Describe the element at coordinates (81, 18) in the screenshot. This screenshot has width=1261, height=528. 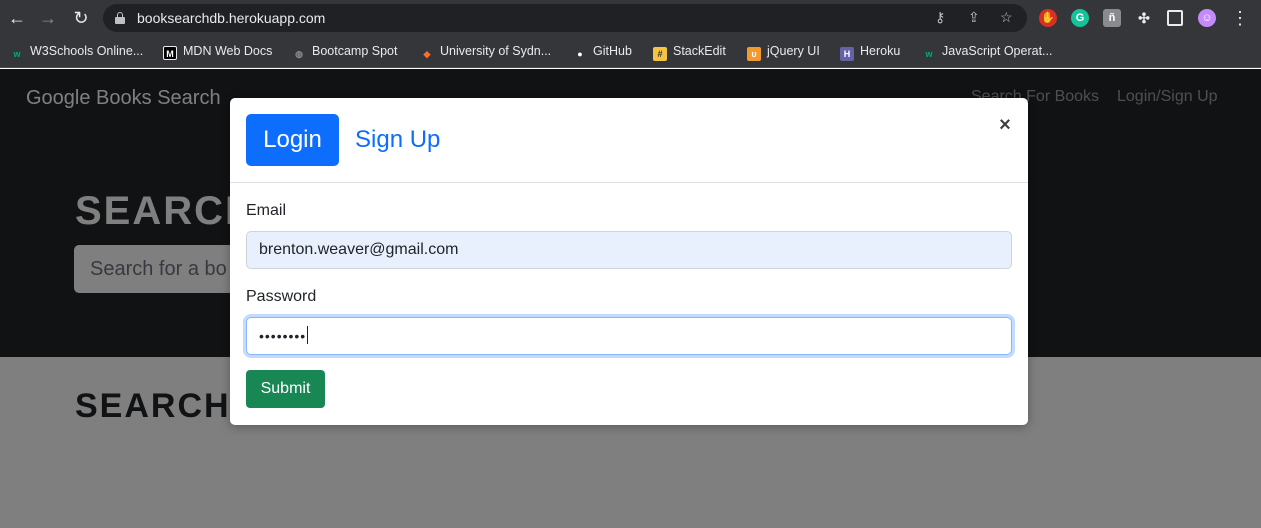
I see `reload-icon: ↻` at that location.